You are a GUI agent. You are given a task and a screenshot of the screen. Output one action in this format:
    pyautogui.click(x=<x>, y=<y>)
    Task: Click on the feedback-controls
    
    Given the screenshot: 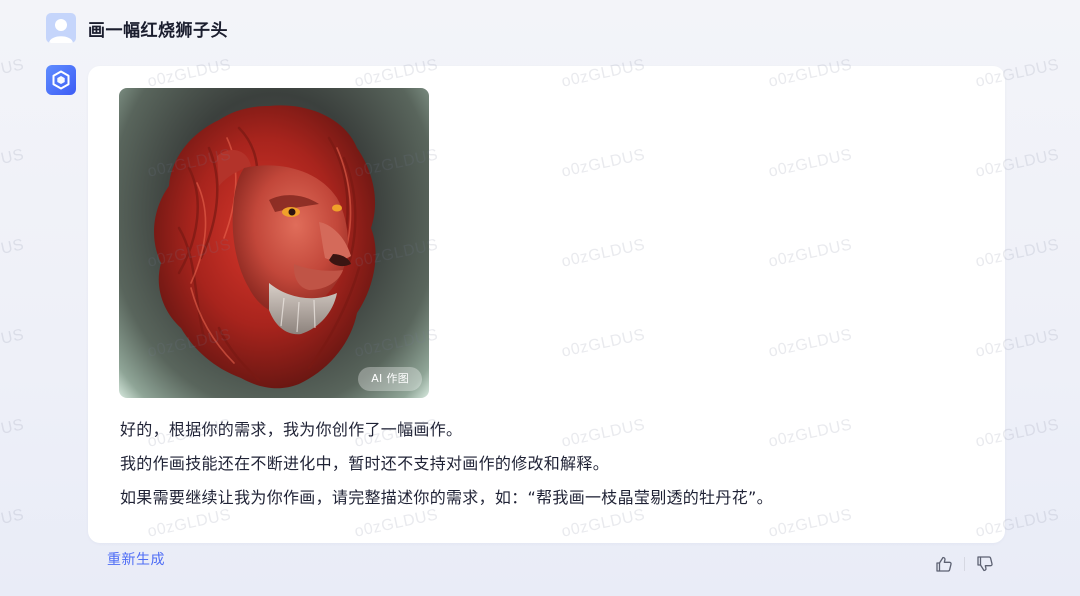 What is the action you would take?
    pyautogui.click(x=964, y=564)
    